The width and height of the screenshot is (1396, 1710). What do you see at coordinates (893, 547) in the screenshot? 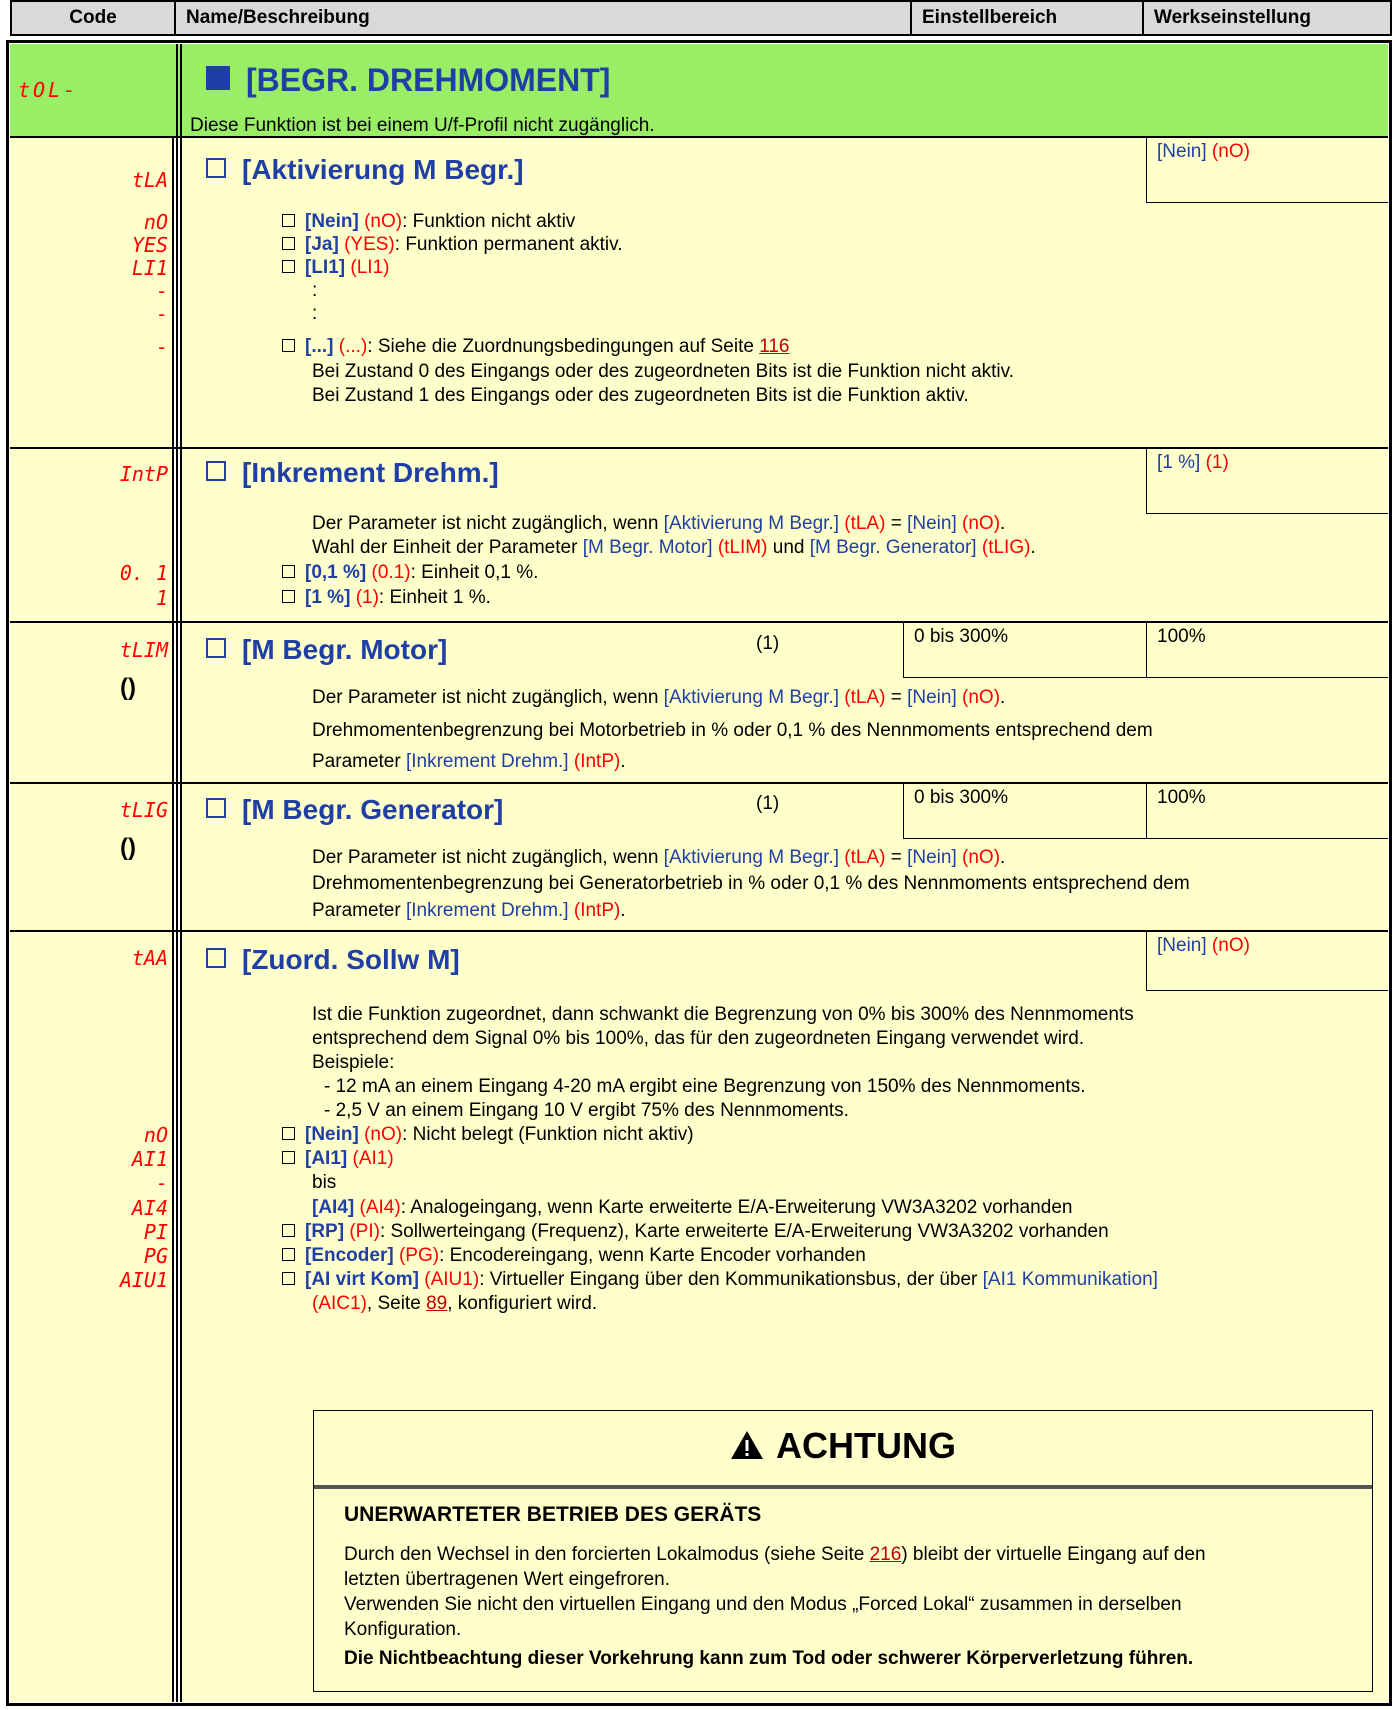
I see `param-ref: [M Begr. Generator]` at bounding box center [893, 547].